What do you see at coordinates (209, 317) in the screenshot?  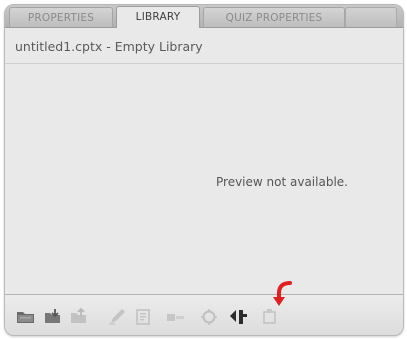 I see `update-icon` at bounding box center [209, 317].